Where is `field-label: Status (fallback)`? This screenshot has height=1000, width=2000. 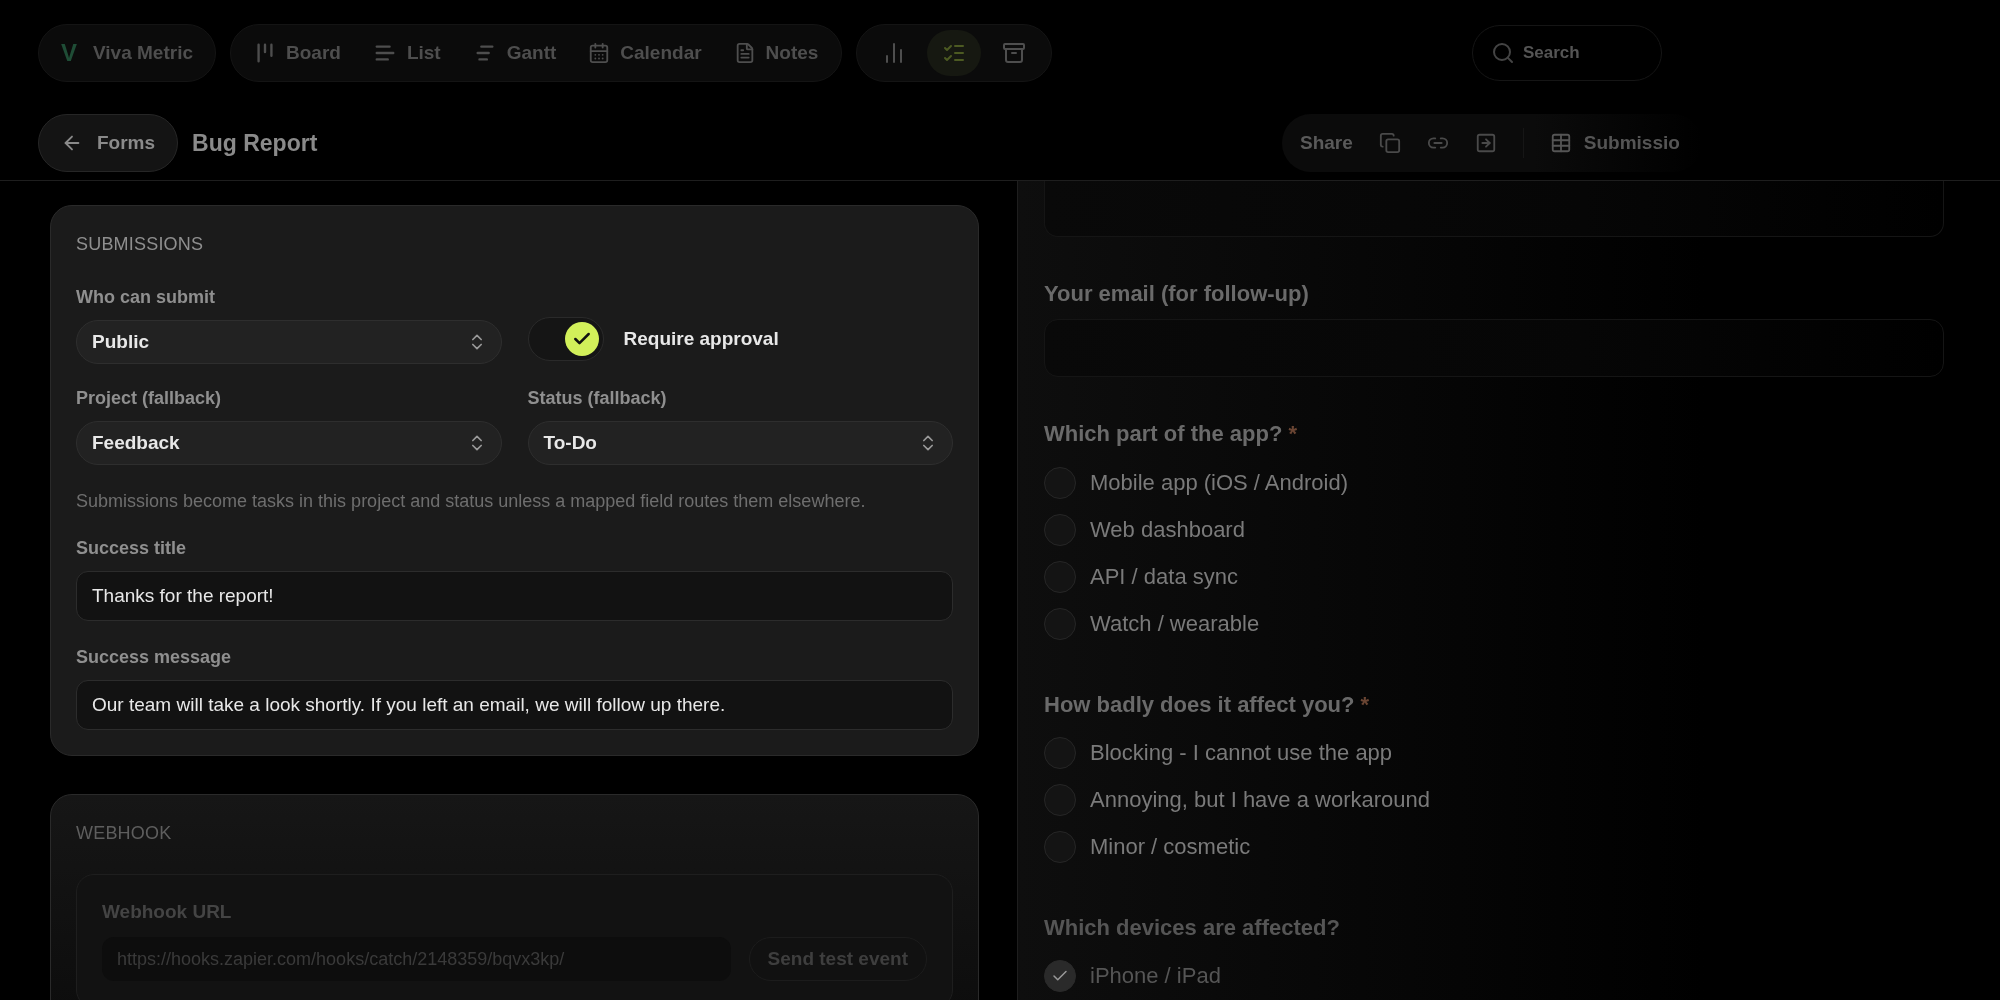 field-label: Status (fallback) is located at coordinates (597, 398).